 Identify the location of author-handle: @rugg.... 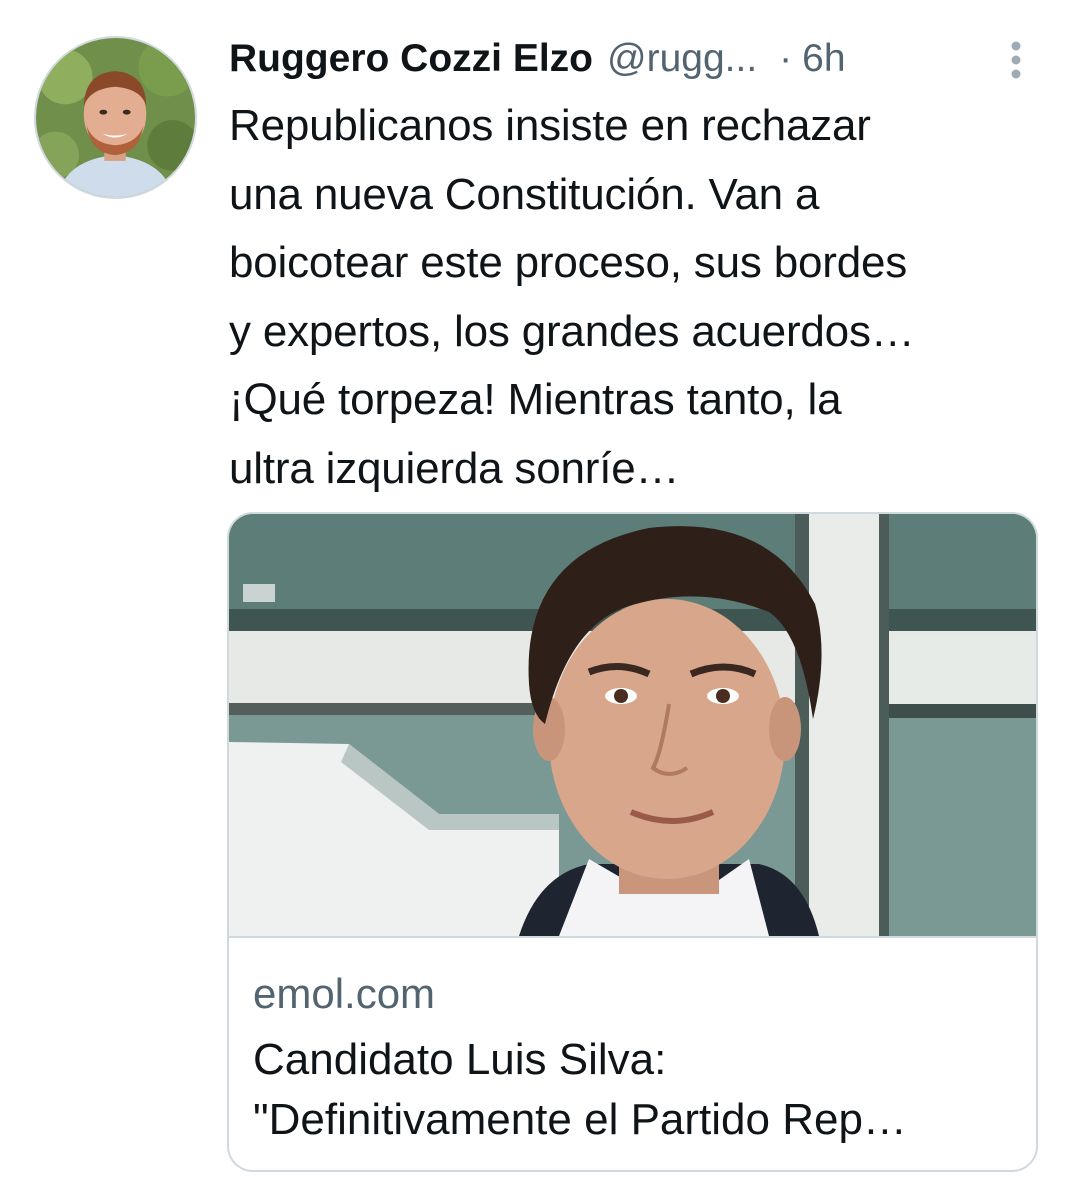
(682, 59).